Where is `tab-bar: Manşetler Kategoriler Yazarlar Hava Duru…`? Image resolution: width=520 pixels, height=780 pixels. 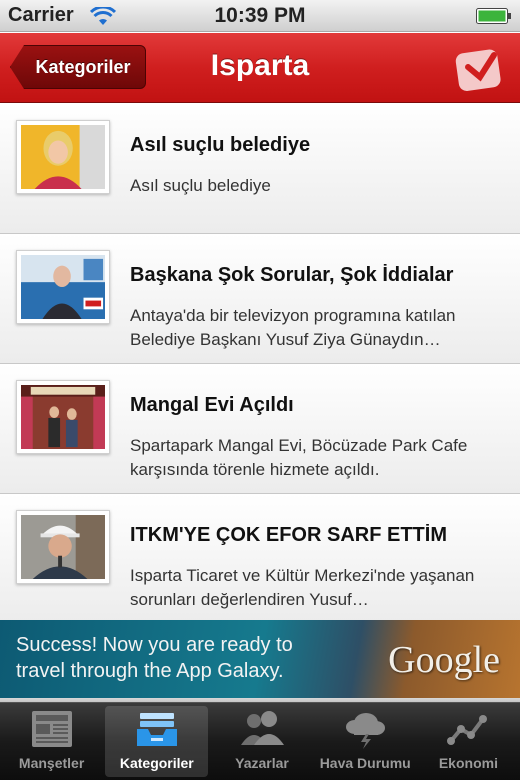 tab-bar: Manşetler Kategoriler Yazarlar Hava Duru… is located at coordinates (260, 741).